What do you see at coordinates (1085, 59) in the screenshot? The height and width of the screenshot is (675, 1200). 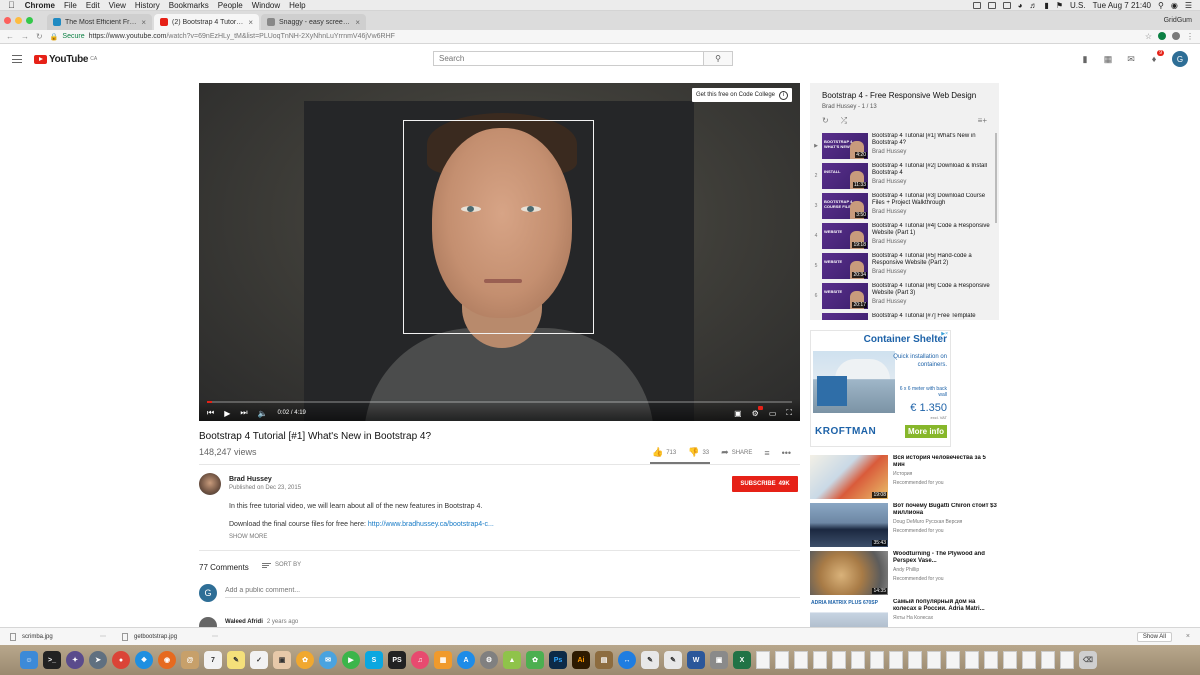 I see `upload-video-icon: ▮` at bounding box center [1085, 59].